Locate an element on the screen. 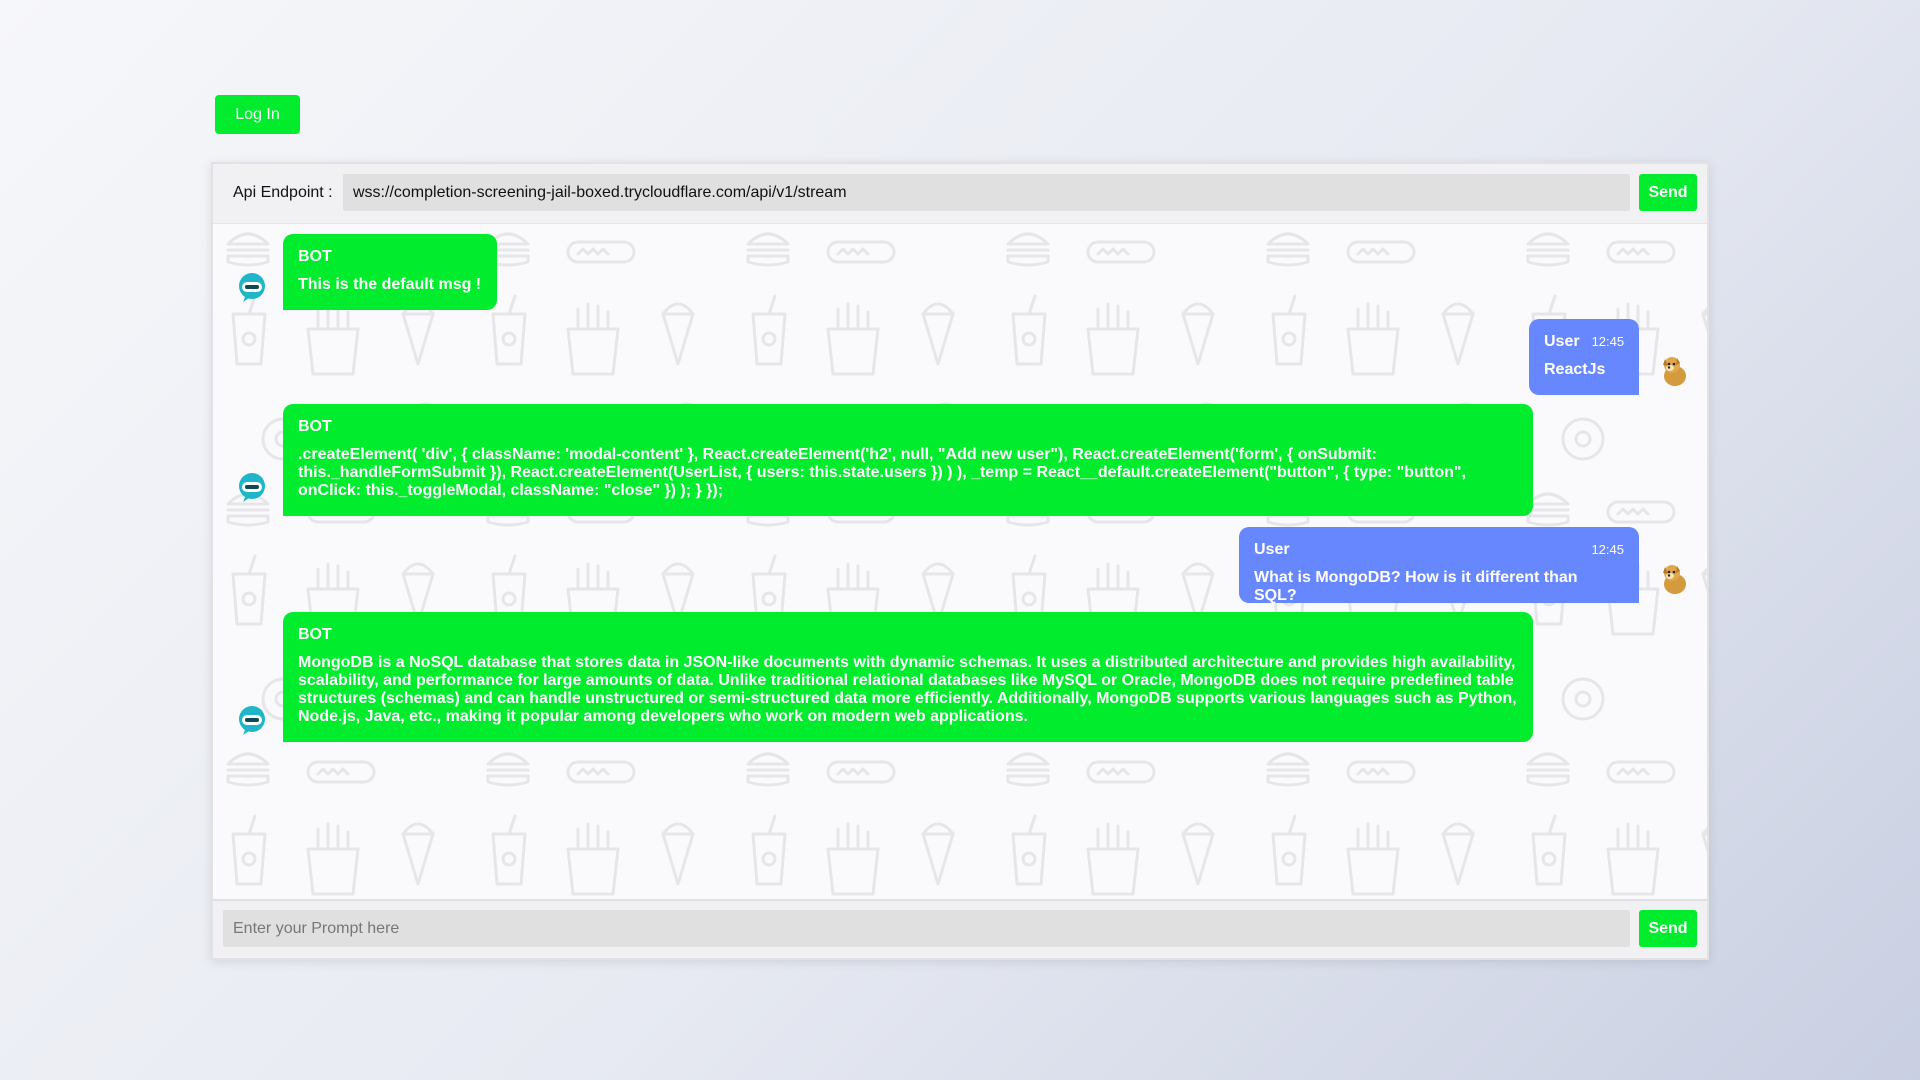 This screenshot has width=1920, height=1080. prompt-composer: Send is located at coordinates (960, 928).